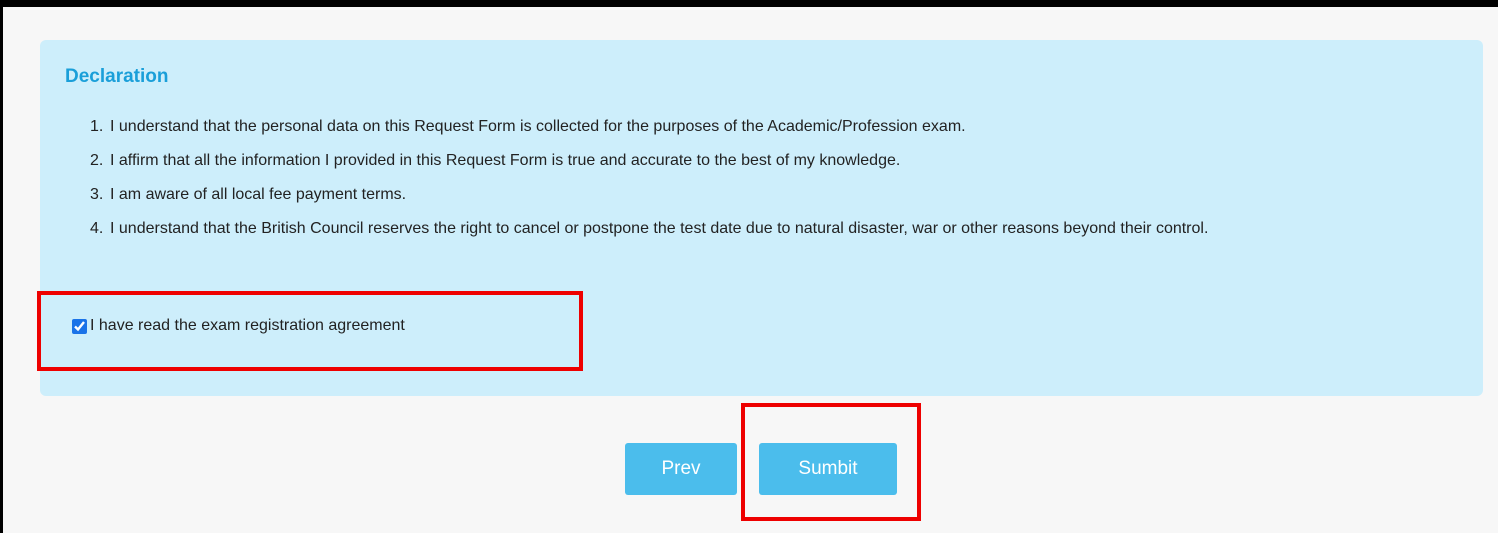  Describe the element at coordinates (97, 228) in the screenshot. I see `term-number: 4.` at that location.